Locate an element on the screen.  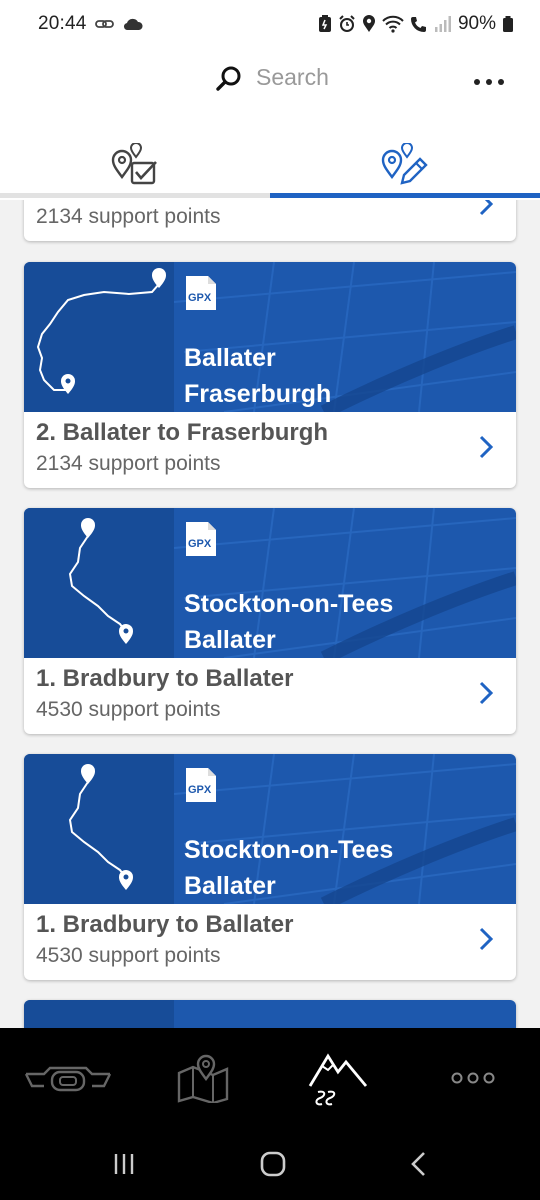
back-icon is located at coordinates (419, 1164).